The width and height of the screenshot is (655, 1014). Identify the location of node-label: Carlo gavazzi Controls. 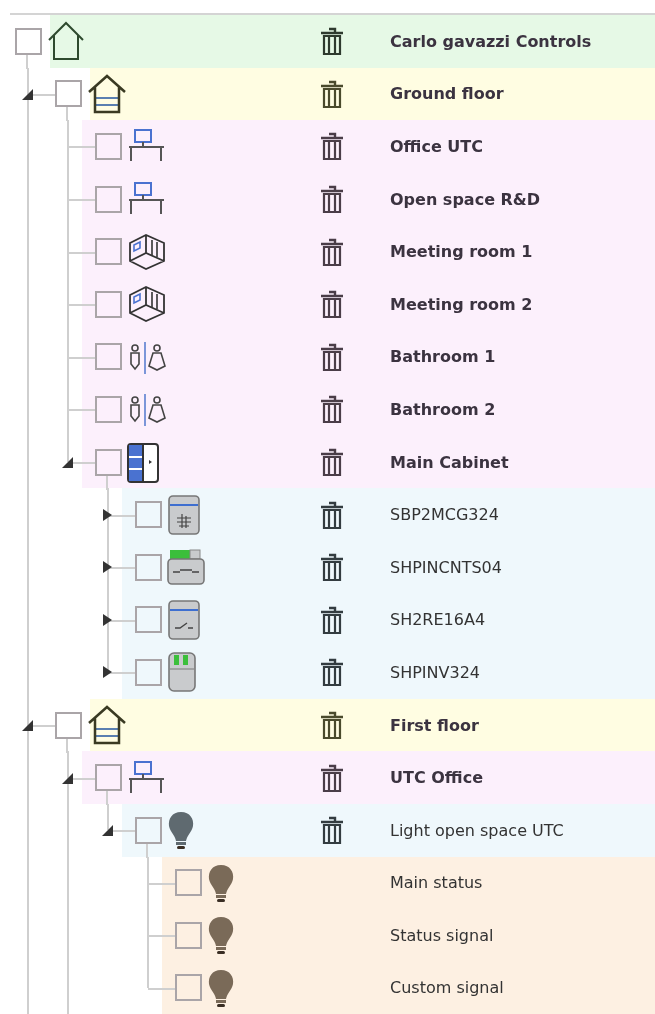
(491, 41).